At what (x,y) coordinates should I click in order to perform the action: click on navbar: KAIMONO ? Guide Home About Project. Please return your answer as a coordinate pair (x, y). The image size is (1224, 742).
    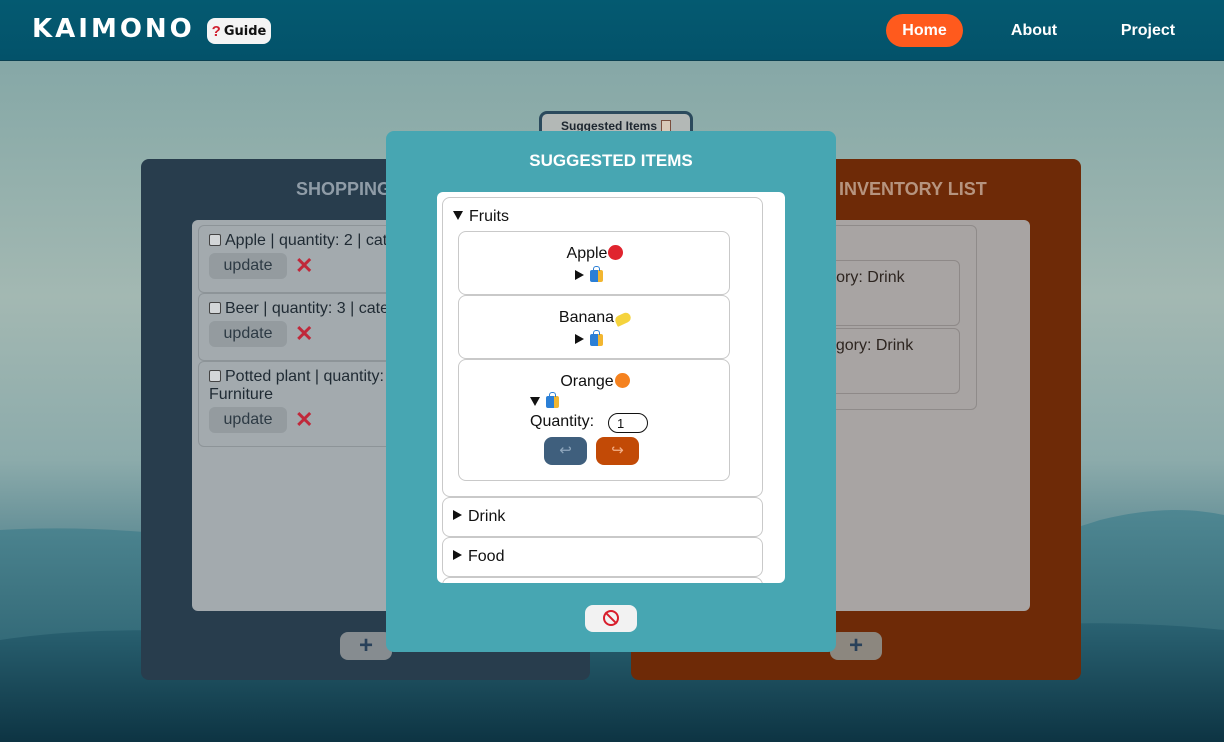
    Looking at the image, I should click on (612, 30).